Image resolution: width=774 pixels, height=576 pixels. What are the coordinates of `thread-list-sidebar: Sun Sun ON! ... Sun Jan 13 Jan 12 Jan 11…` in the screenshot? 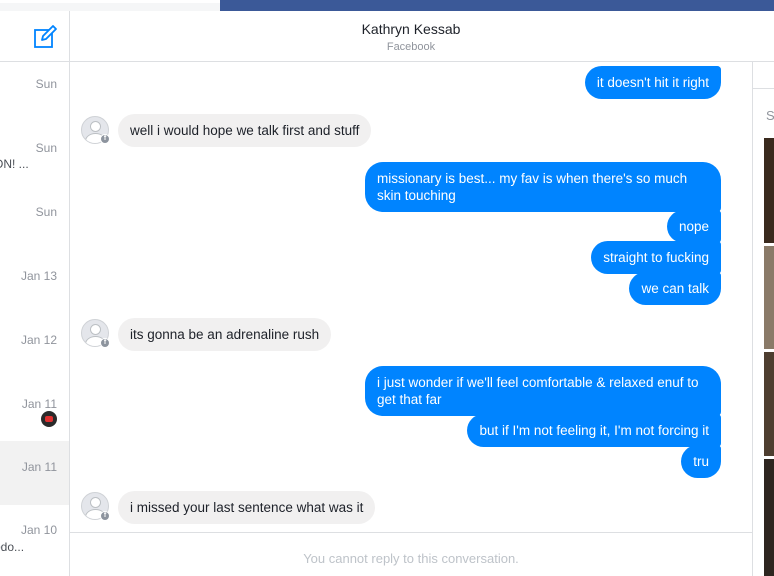 It's located at (35, 293).